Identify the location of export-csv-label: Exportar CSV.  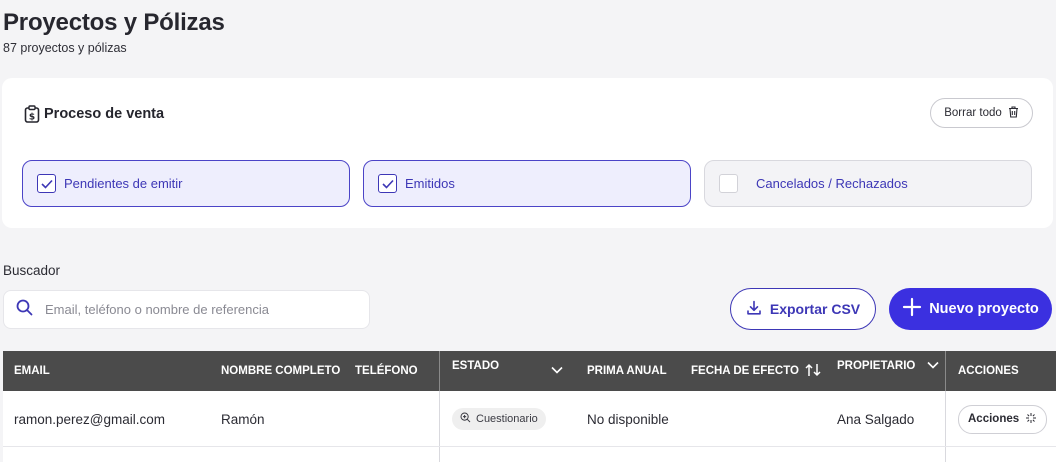
(815, 309).